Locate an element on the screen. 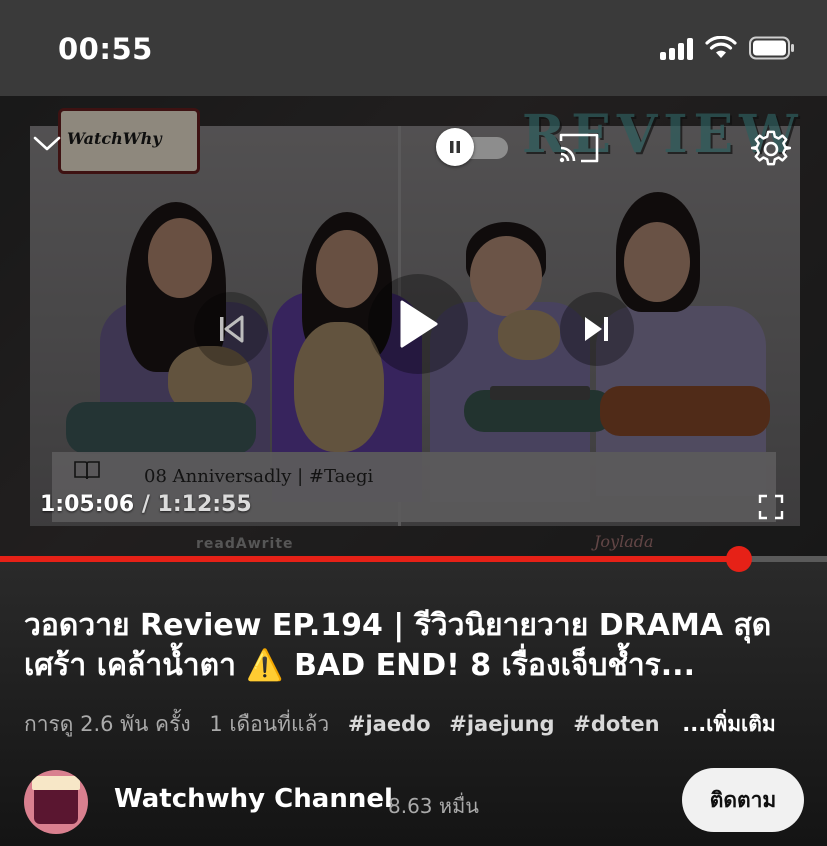  seek-bar-played is located at coordinates (369, 559).